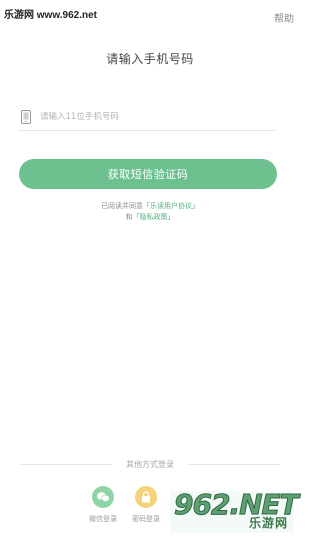 This screenshot has width=320, height=539. I want to click on other-login-heading: 其他方式登录, so click(150, 464).